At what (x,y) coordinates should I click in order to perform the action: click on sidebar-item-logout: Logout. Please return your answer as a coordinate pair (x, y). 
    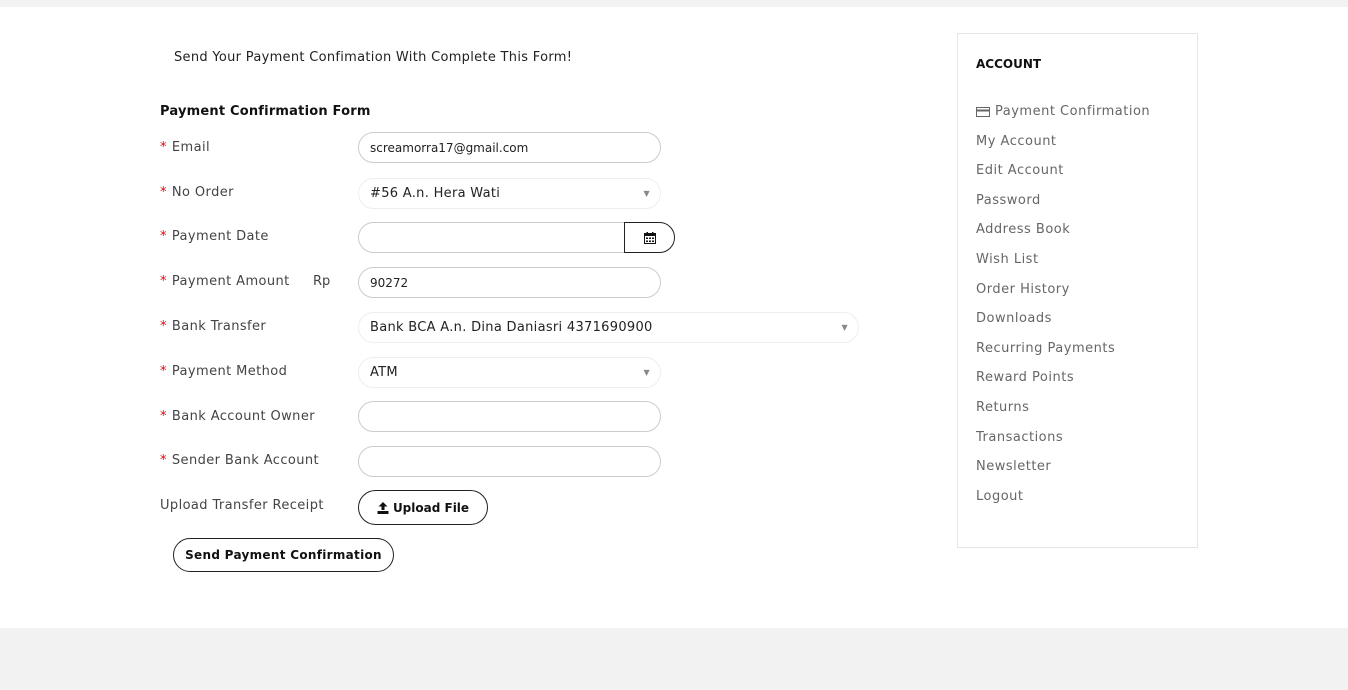
    Looking at the image, I should click on (1063, 502).